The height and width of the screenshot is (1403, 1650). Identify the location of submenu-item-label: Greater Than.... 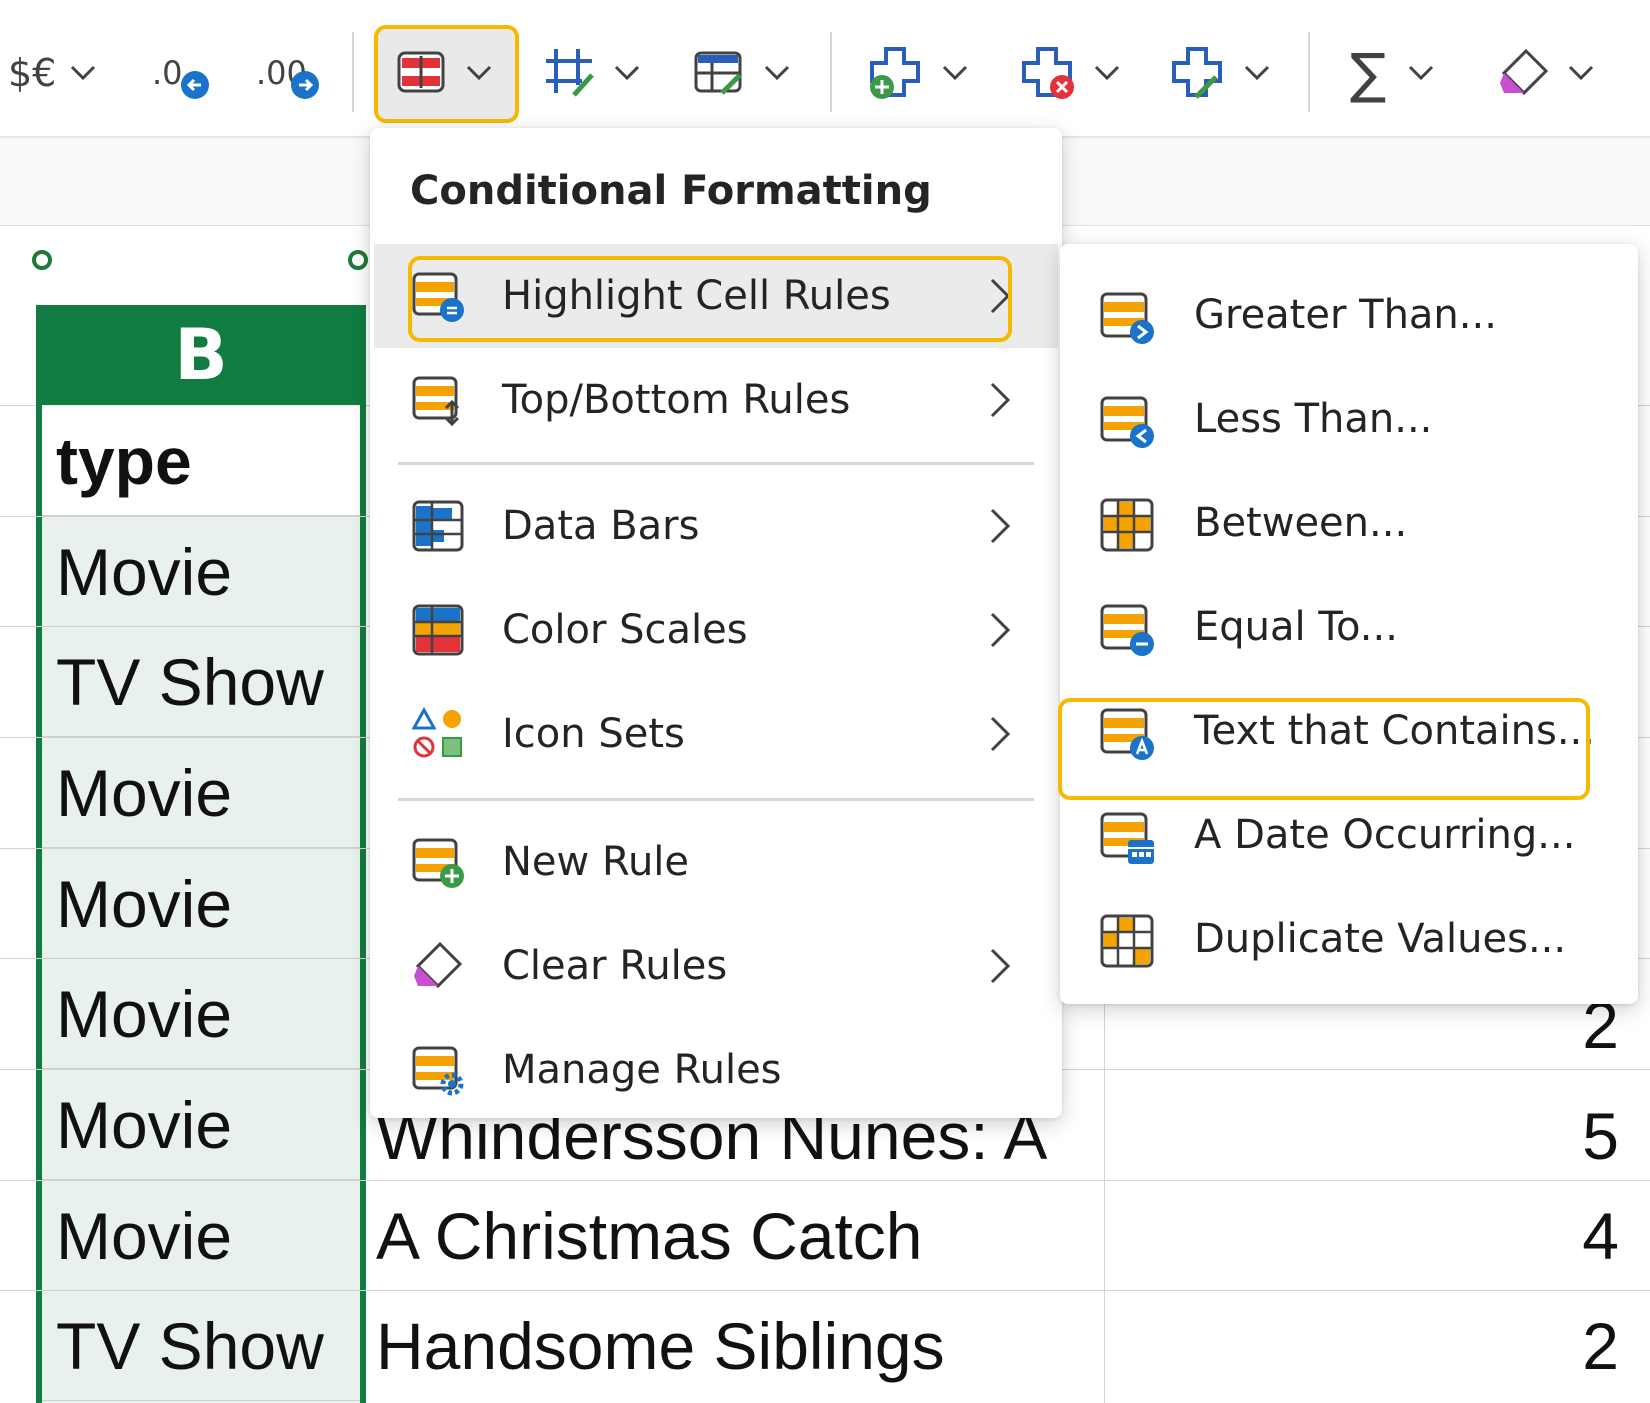
(1345, 315).